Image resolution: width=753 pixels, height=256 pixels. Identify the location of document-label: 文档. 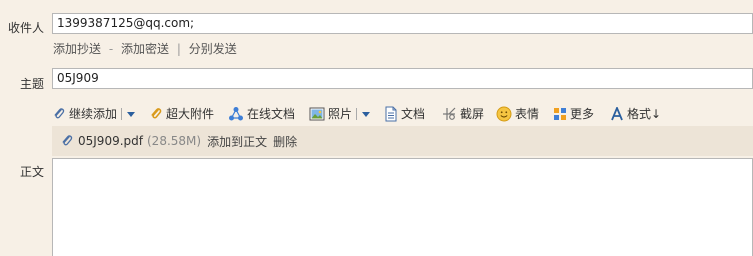
(413, 114).